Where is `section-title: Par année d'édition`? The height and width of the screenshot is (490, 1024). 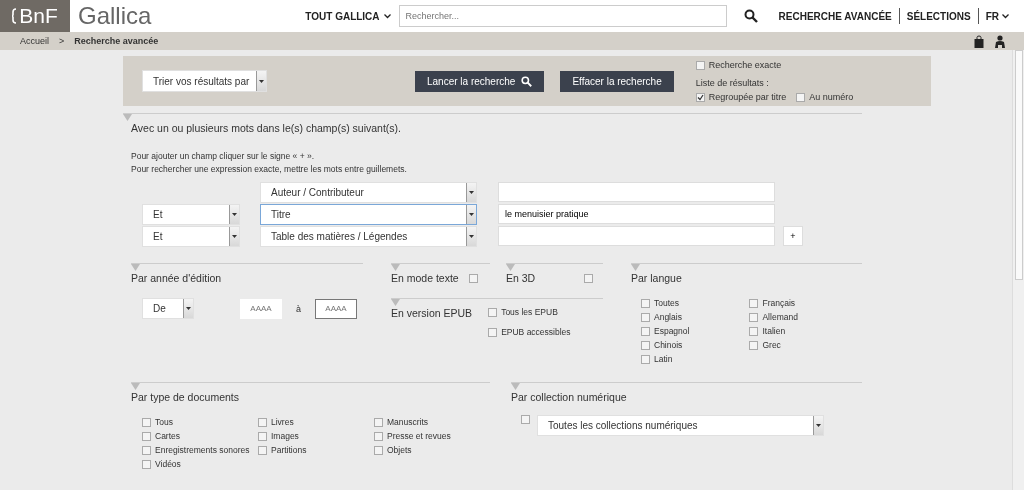
section-title: Par année d'édition is located at coordinates (177, 278).